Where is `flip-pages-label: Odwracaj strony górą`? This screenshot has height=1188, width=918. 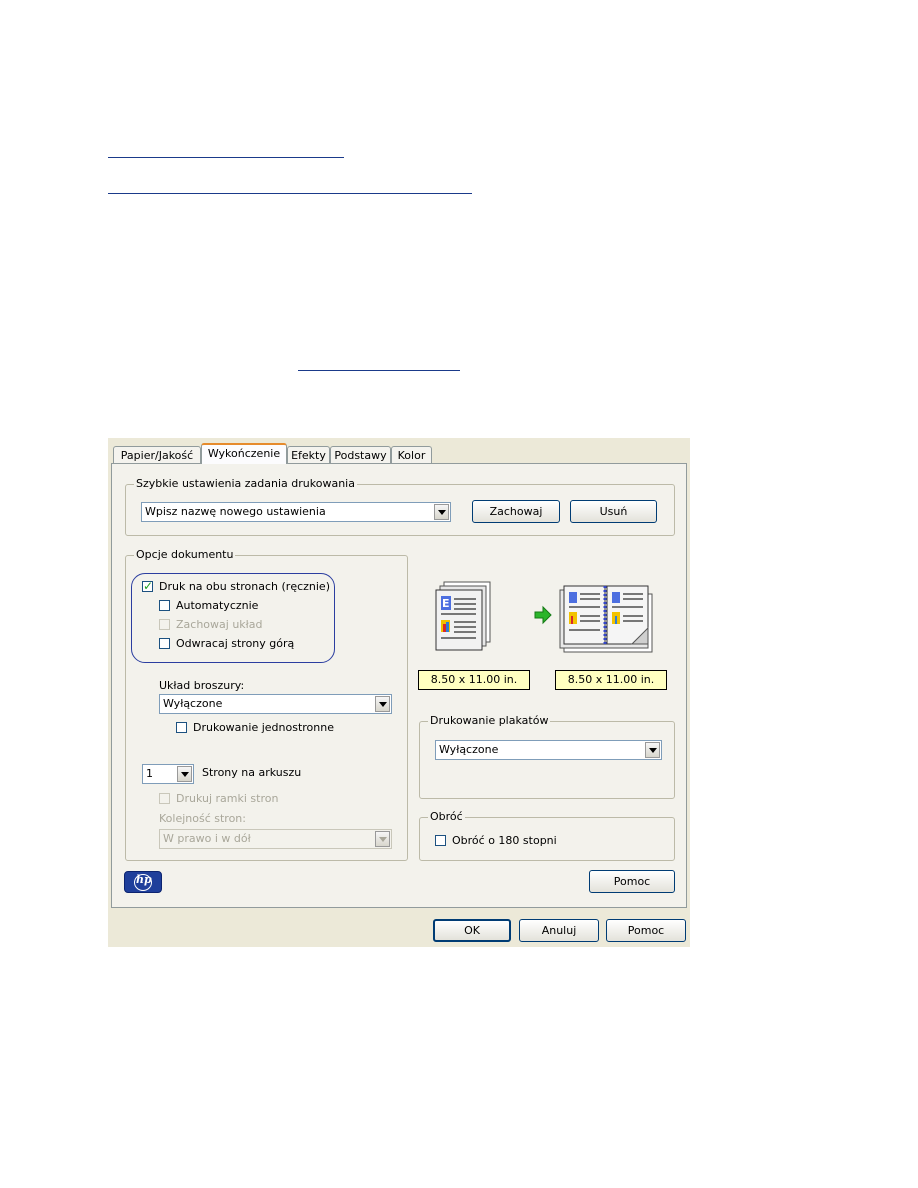
flip-pages-label: Odwracaj strony górą is located at coordinates (235, 643).